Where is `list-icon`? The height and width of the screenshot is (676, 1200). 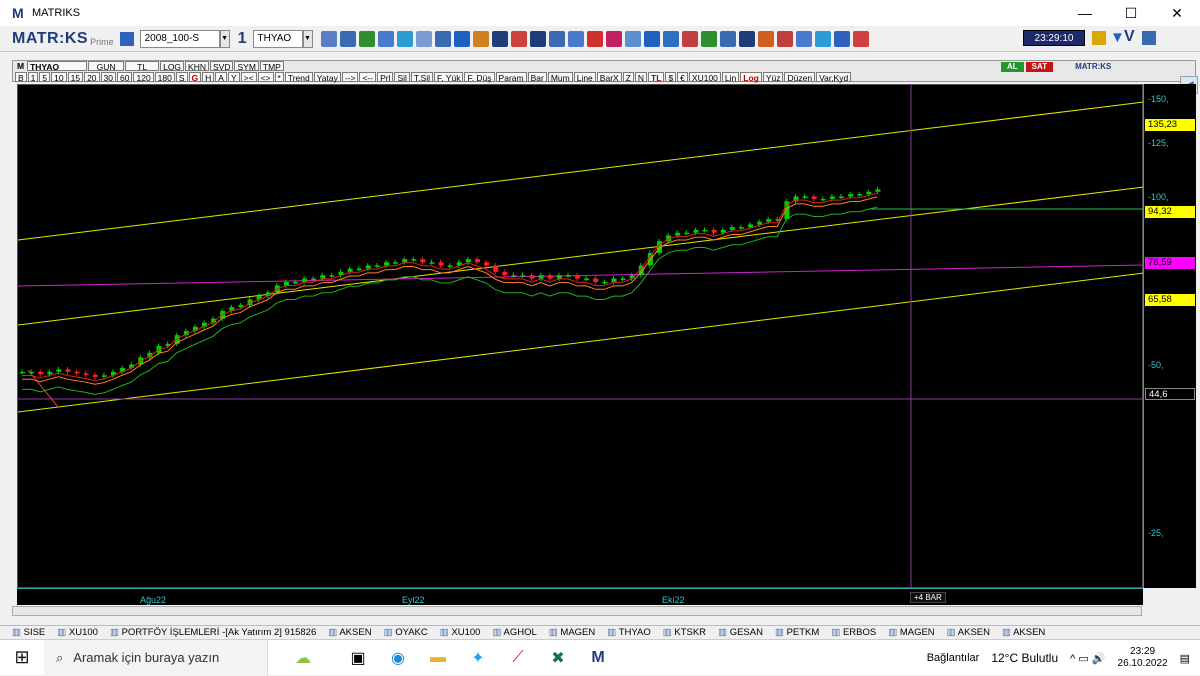 list-icon is located at coordinates (461, 38).